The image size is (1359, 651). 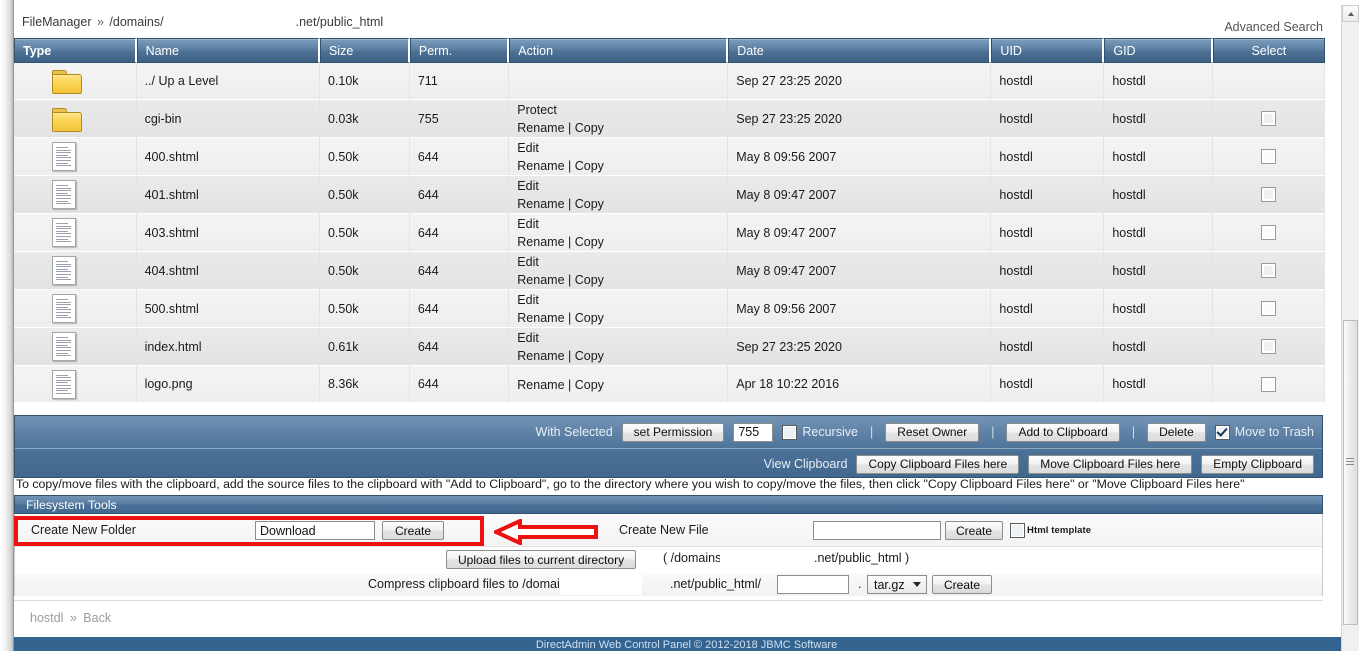 What do you see at coordinates (228, 81) in the screenshot?
I see `cell-name: ../ Up a Level` at bounding box center [228, 81].